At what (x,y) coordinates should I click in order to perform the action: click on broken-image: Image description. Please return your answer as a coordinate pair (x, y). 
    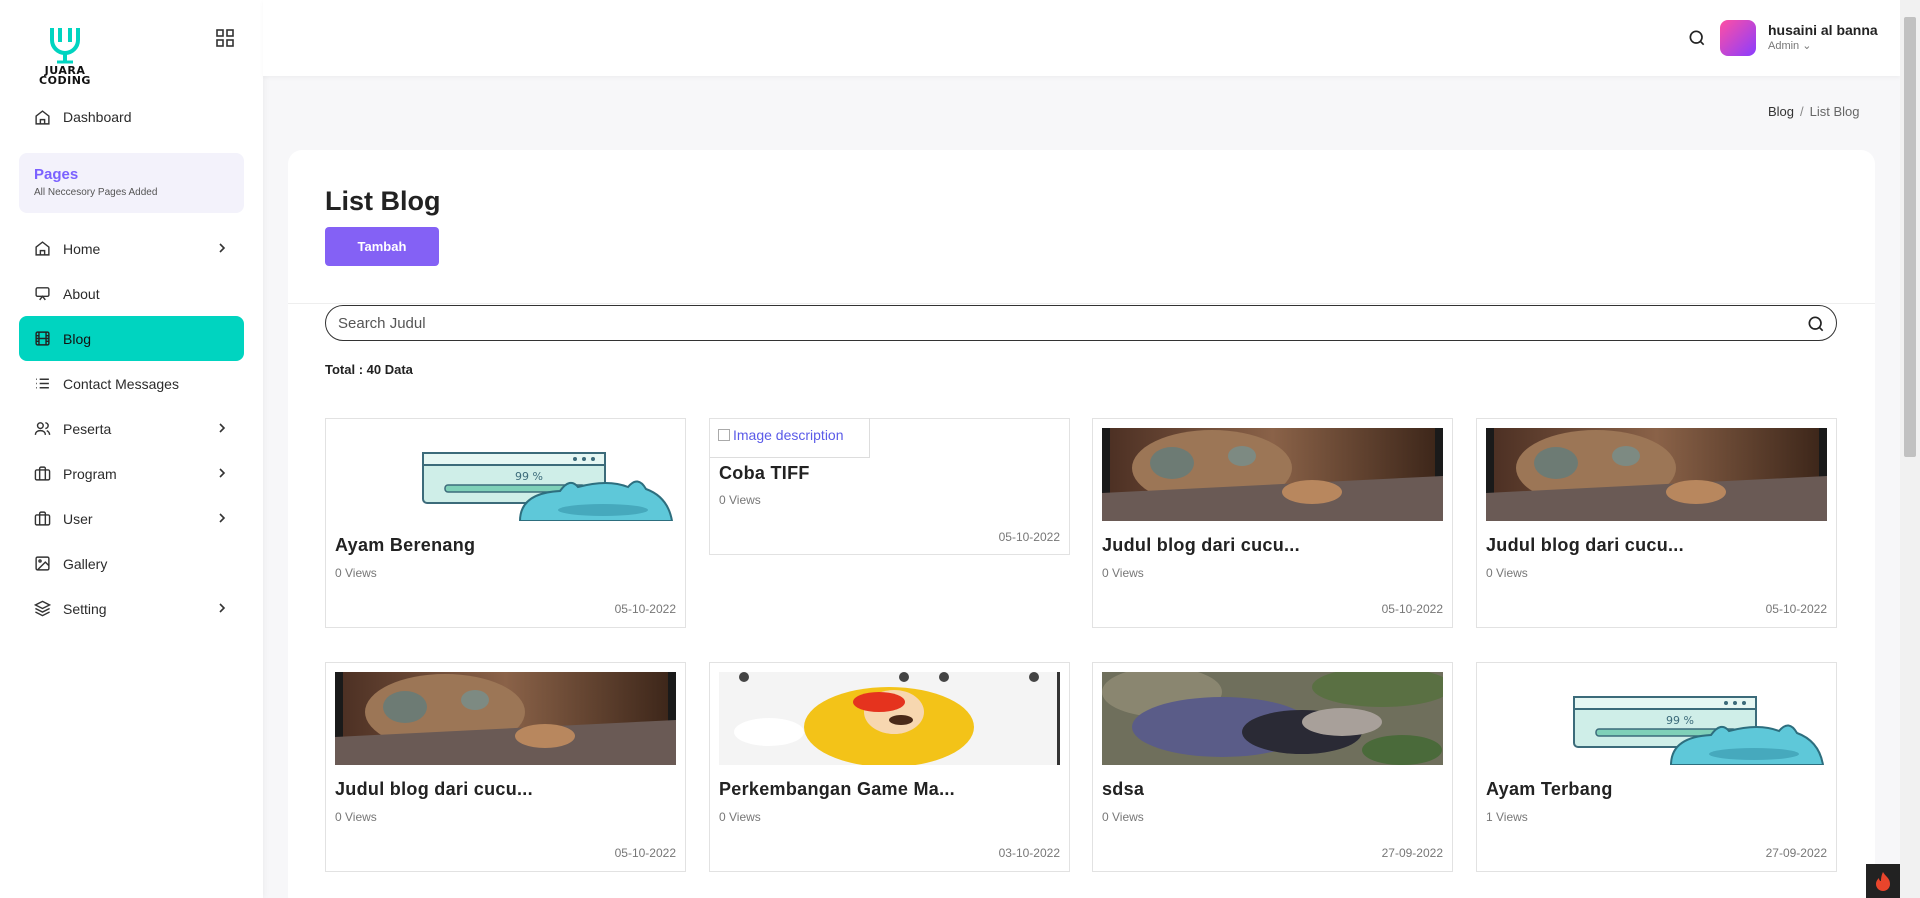
    Looking at the image, I should click on (790, 438).